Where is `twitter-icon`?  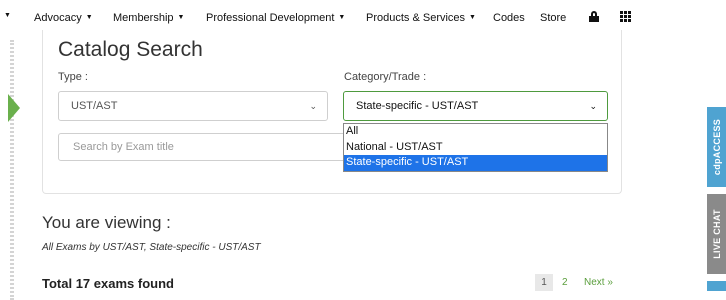 twitter-icon is located at coordinates (716, 286).